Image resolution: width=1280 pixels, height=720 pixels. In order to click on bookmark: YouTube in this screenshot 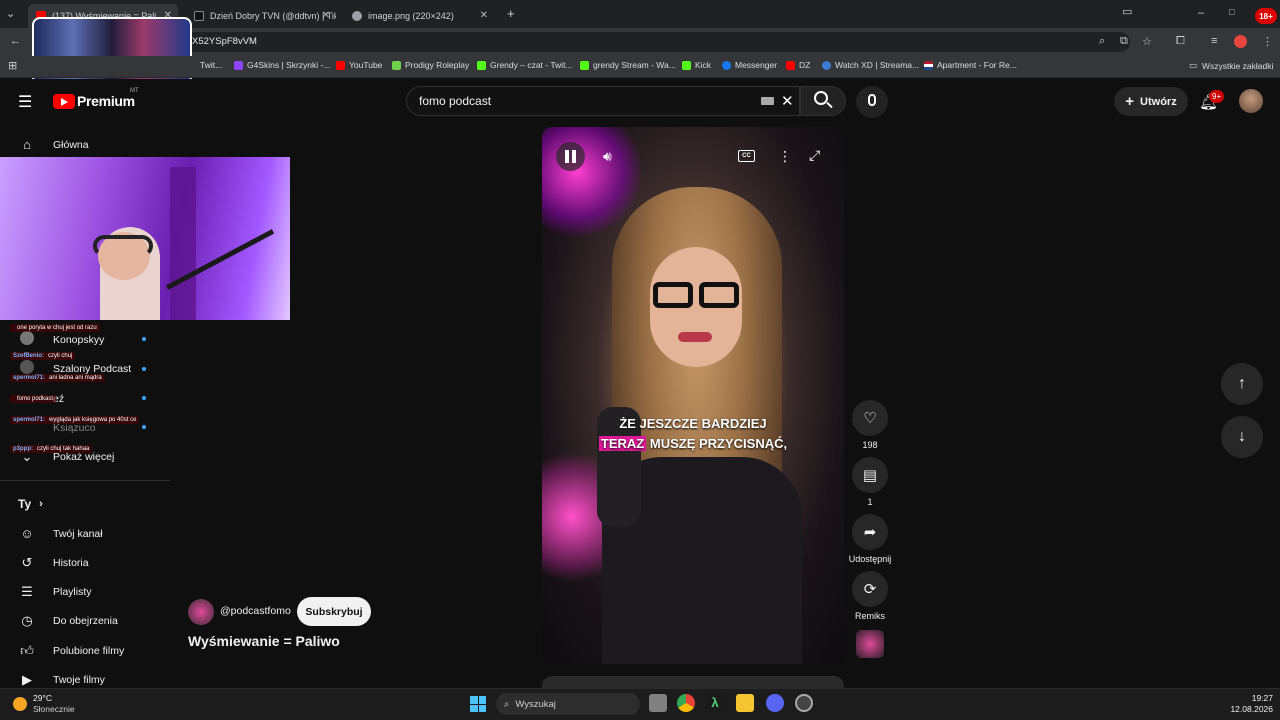, I will do `click(359, 65)`.